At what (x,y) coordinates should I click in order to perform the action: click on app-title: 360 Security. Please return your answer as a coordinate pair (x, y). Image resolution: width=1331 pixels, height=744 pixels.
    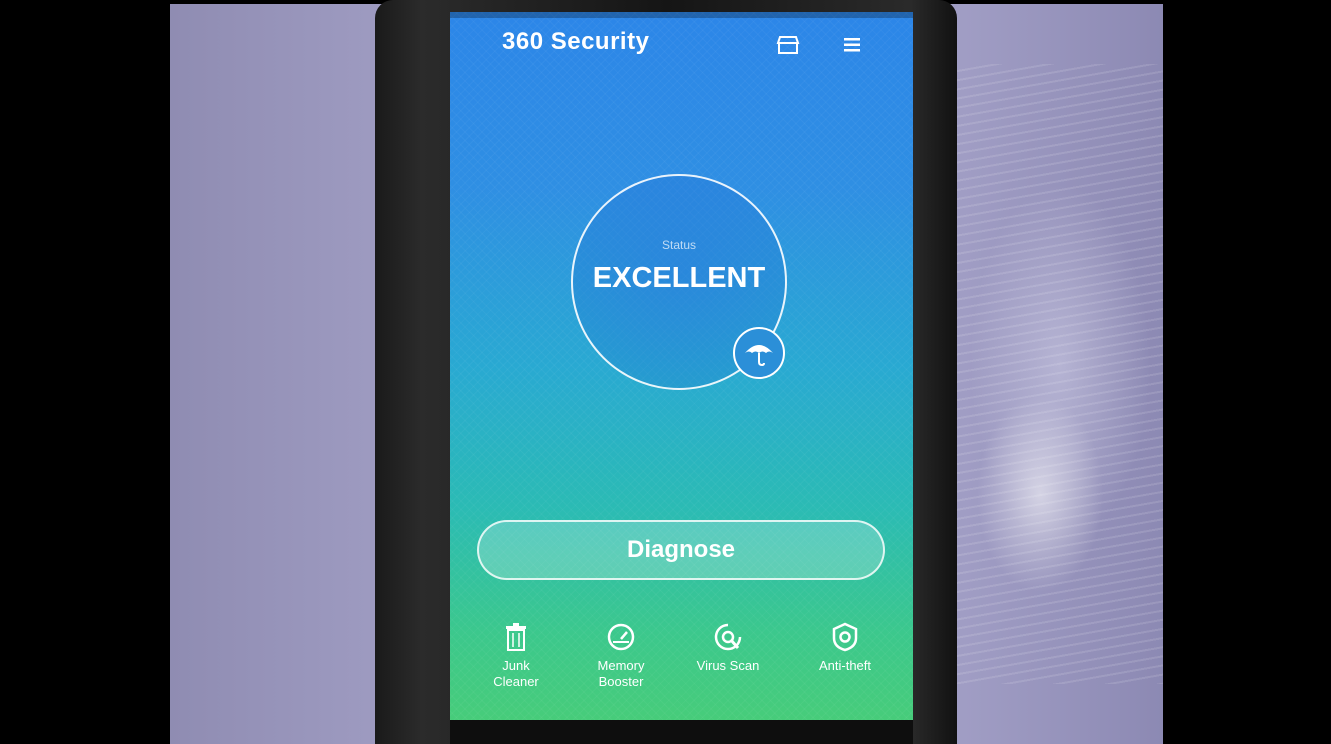
    Looking at the image, I should click on (576, 41).